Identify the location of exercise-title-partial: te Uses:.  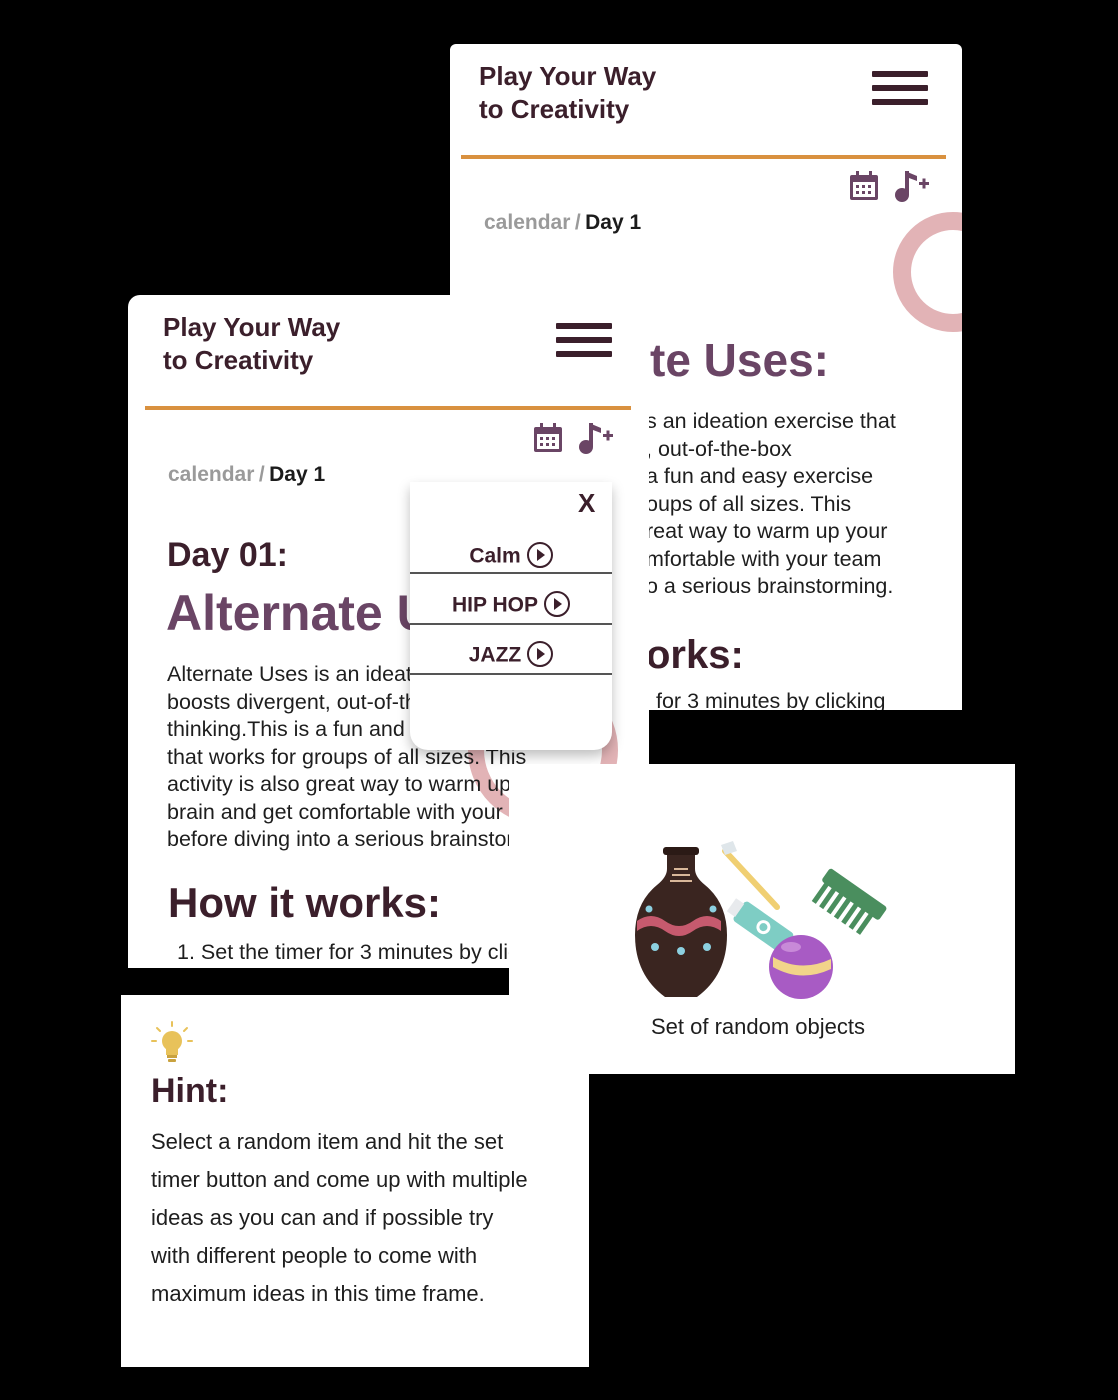
(739, 360).